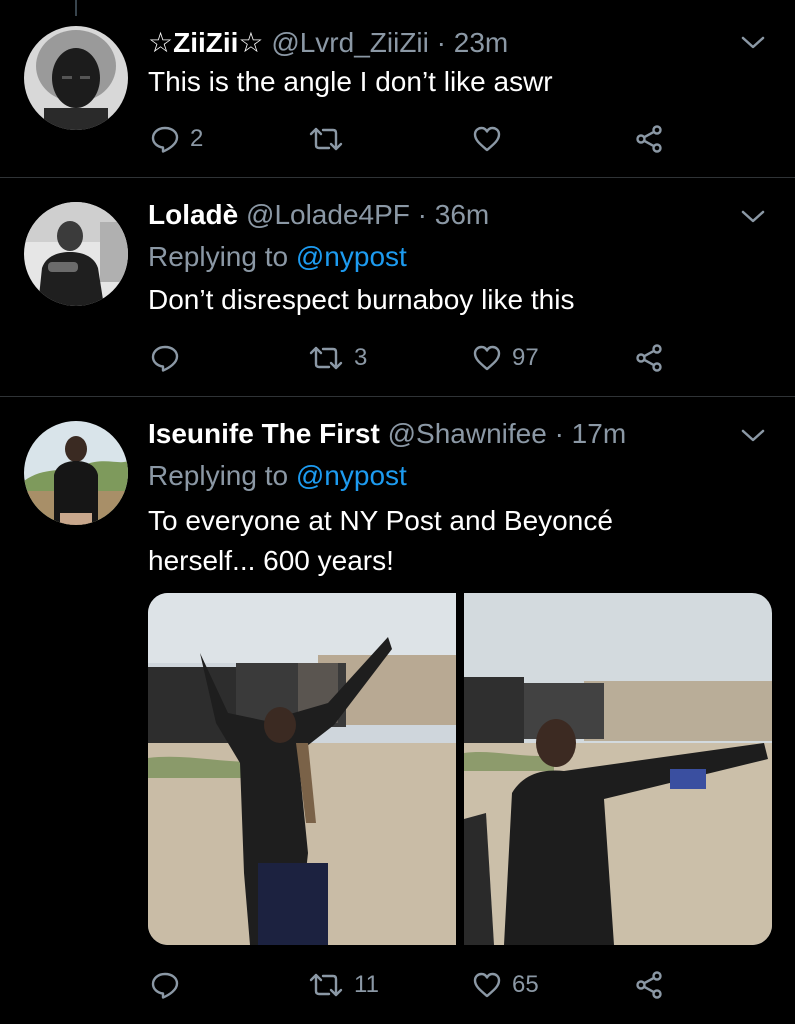  Describe the element at coordinates (525, 984) in the screenshot. I see `like-count: 65` at that location.